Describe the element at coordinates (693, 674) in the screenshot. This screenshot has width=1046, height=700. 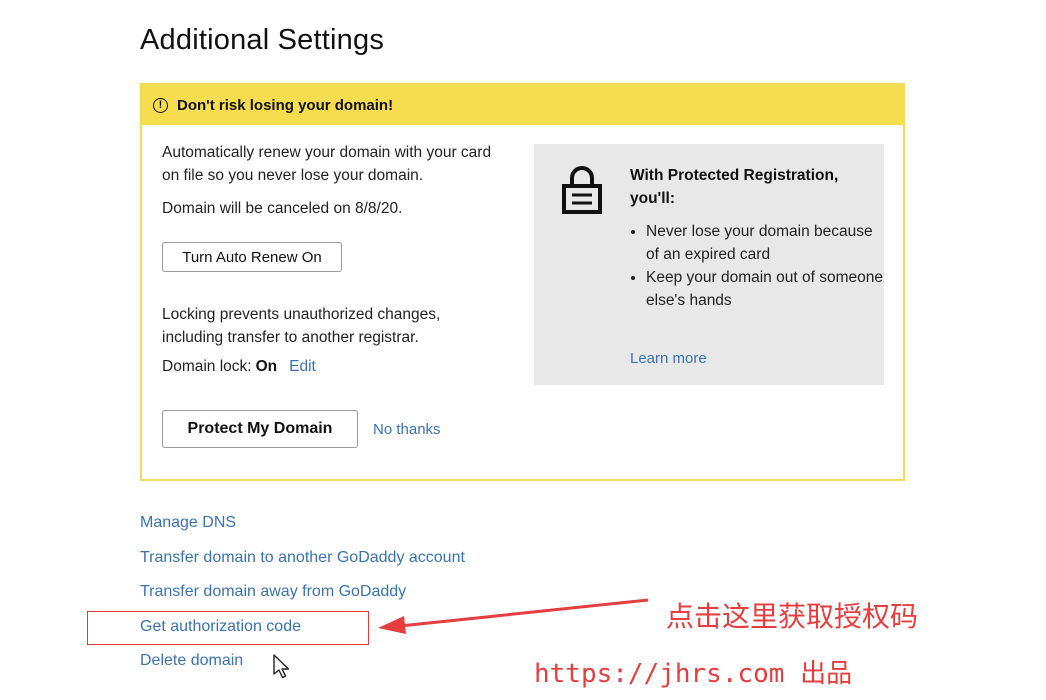
I see `watermark-text: https://jhrs.com 出品` at that location.